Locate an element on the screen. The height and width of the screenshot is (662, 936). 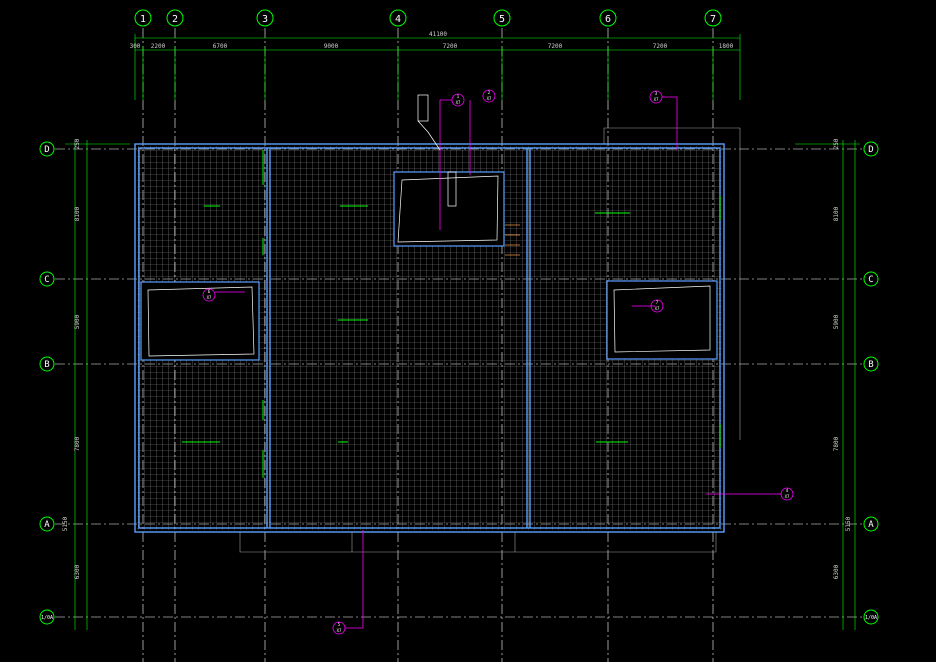
dim-top-2: 6700 is located at coordinates (220, 46).